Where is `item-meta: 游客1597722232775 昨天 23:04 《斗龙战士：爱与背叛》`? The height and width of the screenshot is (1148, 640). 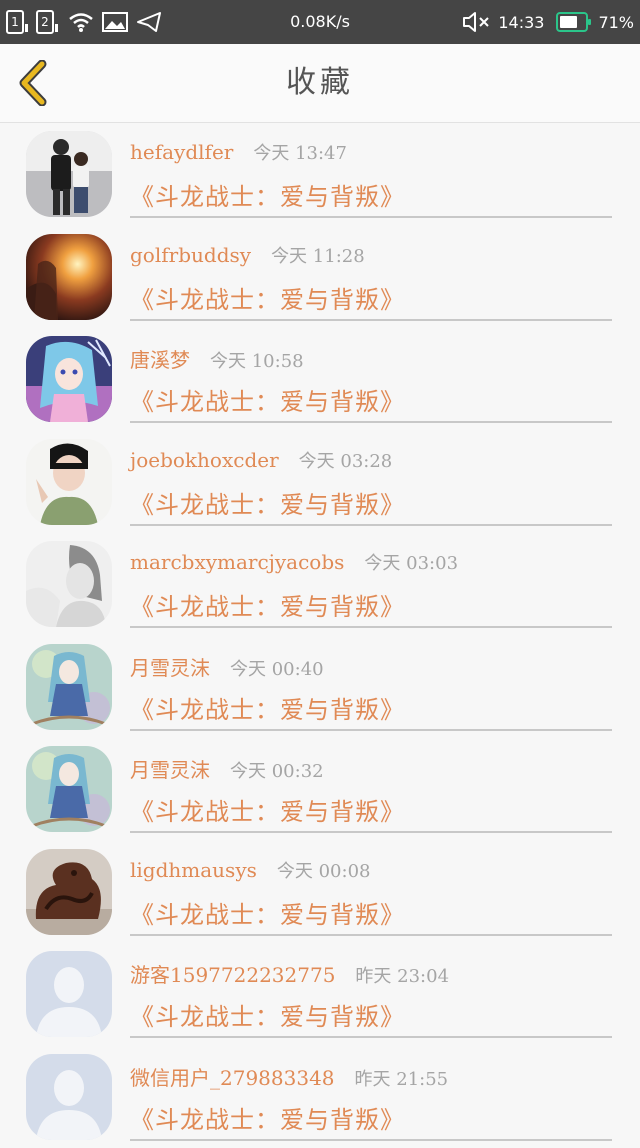 item-meta: 游客1597722232775 昨天 23:04 《斗龙战士：爱与背叛》 is located at coordinates (371, 990).